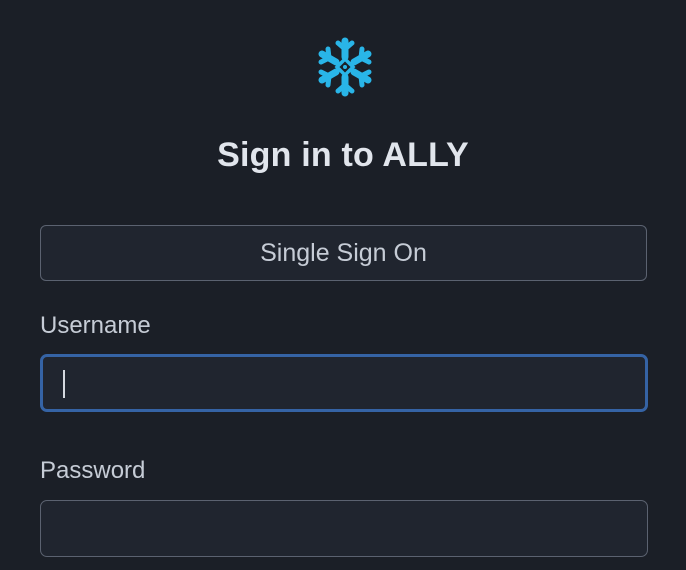  What do you see at coordinates (345, 67) in the screenshot?
I see `snowflake-icon` at bounding box center [345, 67].